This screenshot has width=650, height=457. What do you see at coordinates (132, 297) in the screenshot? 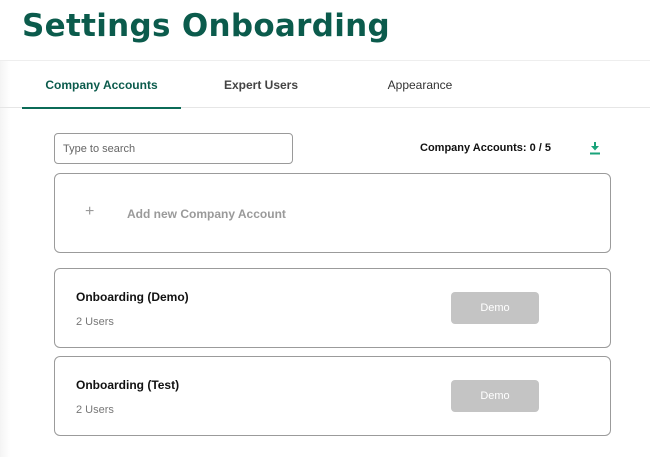
I see `account-name: Onboarding (Demo)` at bounding box center [132, 297].